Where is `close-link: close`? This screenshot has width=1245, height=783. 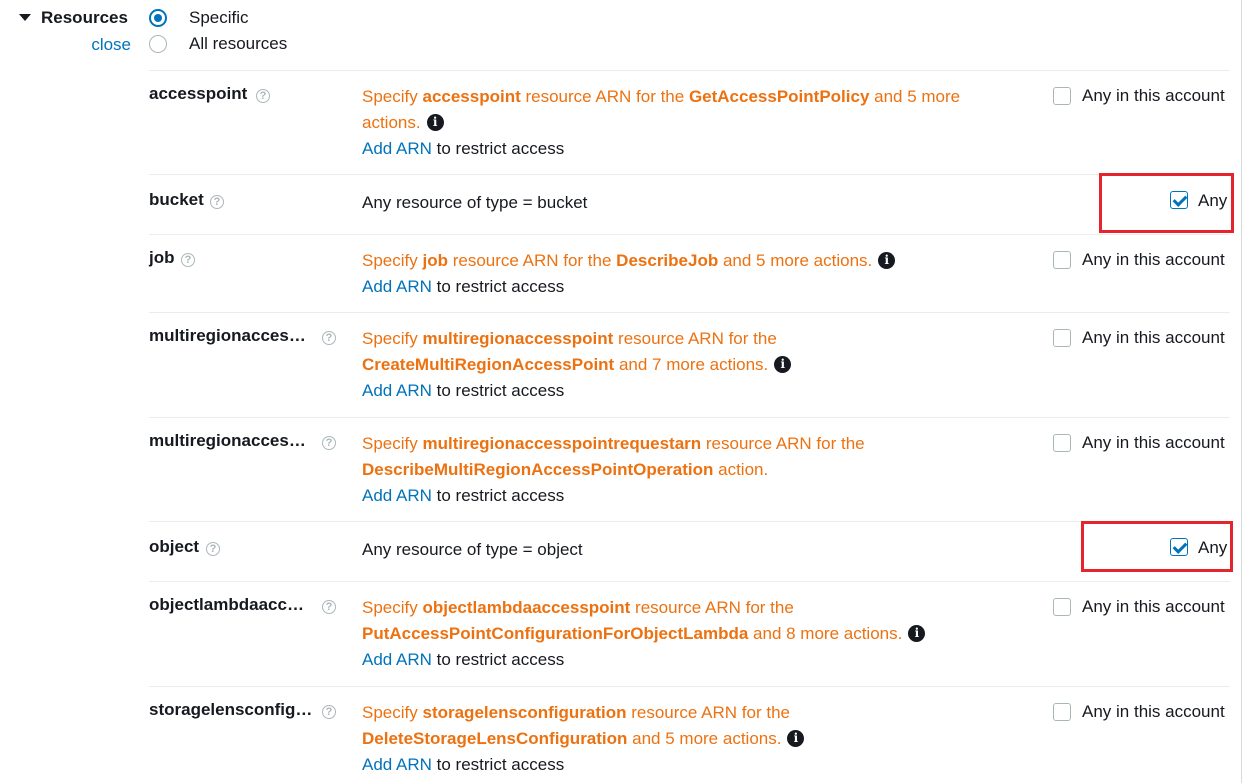 close-link: close is located at coordinates (111, 45).